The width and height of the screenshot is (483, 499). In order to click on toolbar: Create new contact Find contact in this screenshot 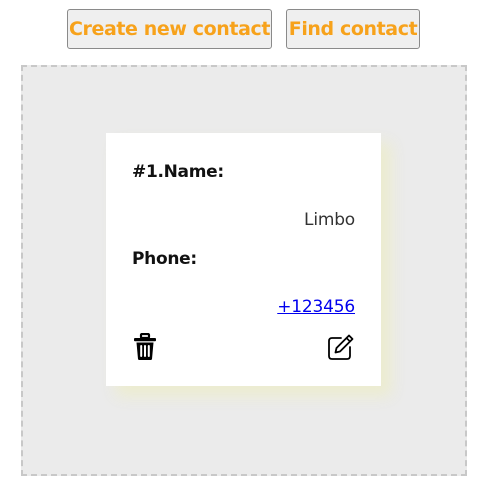, I will do `click(241, 31)`.